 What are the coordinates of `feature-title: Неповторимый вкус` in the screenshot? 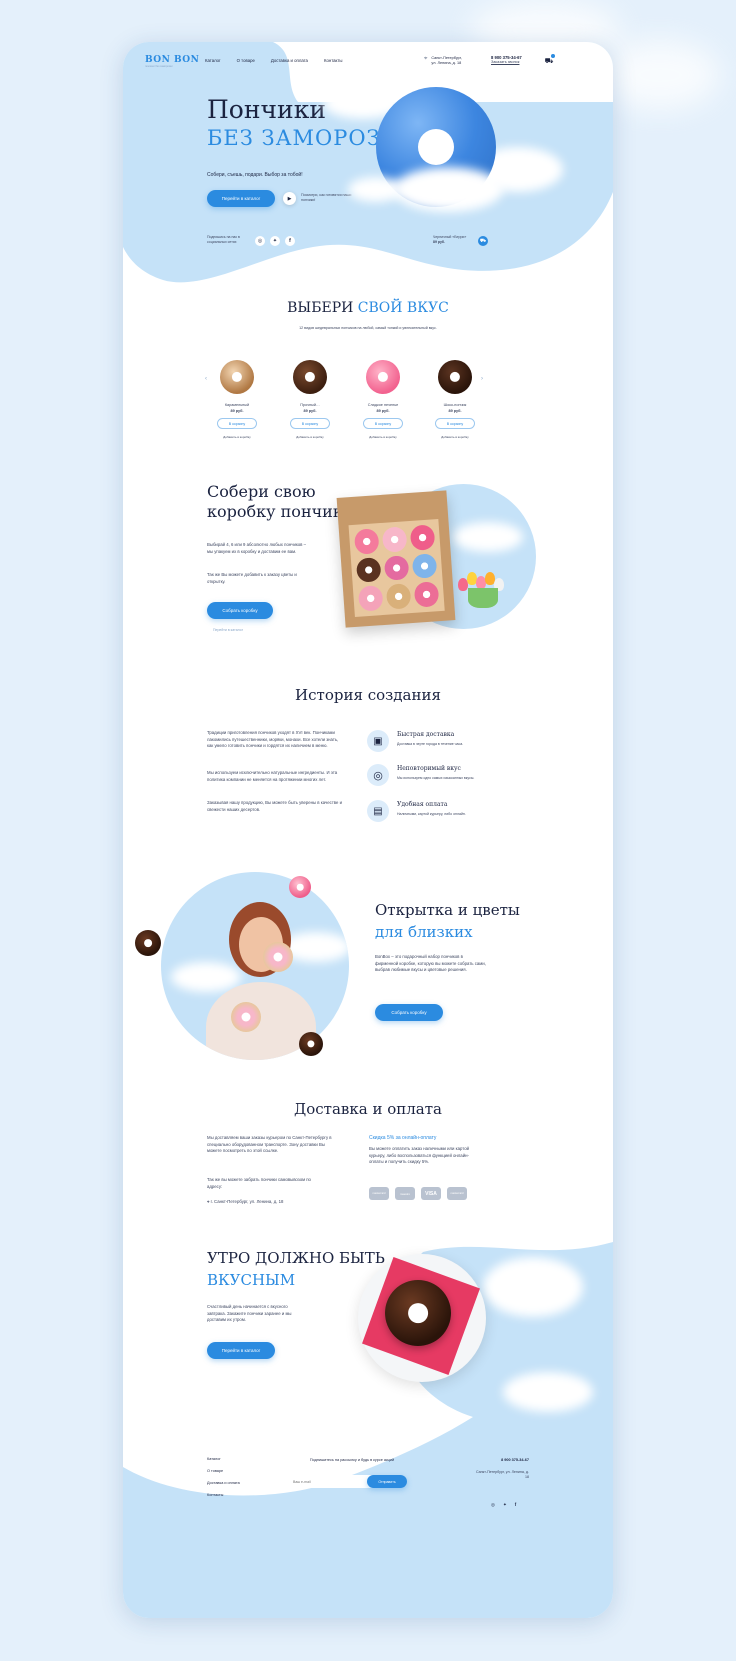 It's located at (429, 768).